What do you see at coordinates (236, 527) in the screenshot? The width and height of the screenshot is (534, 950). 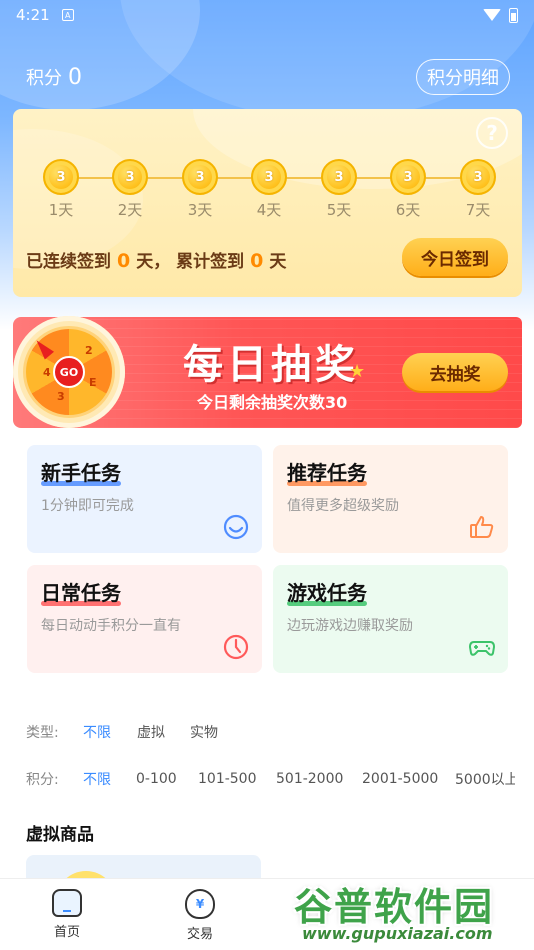 I see `smile-icon` at bounding box center [236, 527].